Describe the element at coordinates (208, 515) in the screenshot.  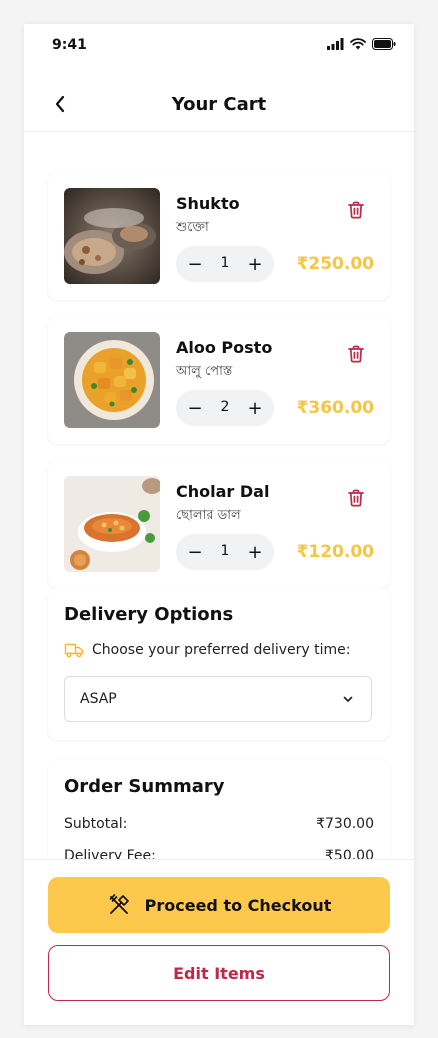
I see `item-local-name: ছোলার ডাল` at that location.